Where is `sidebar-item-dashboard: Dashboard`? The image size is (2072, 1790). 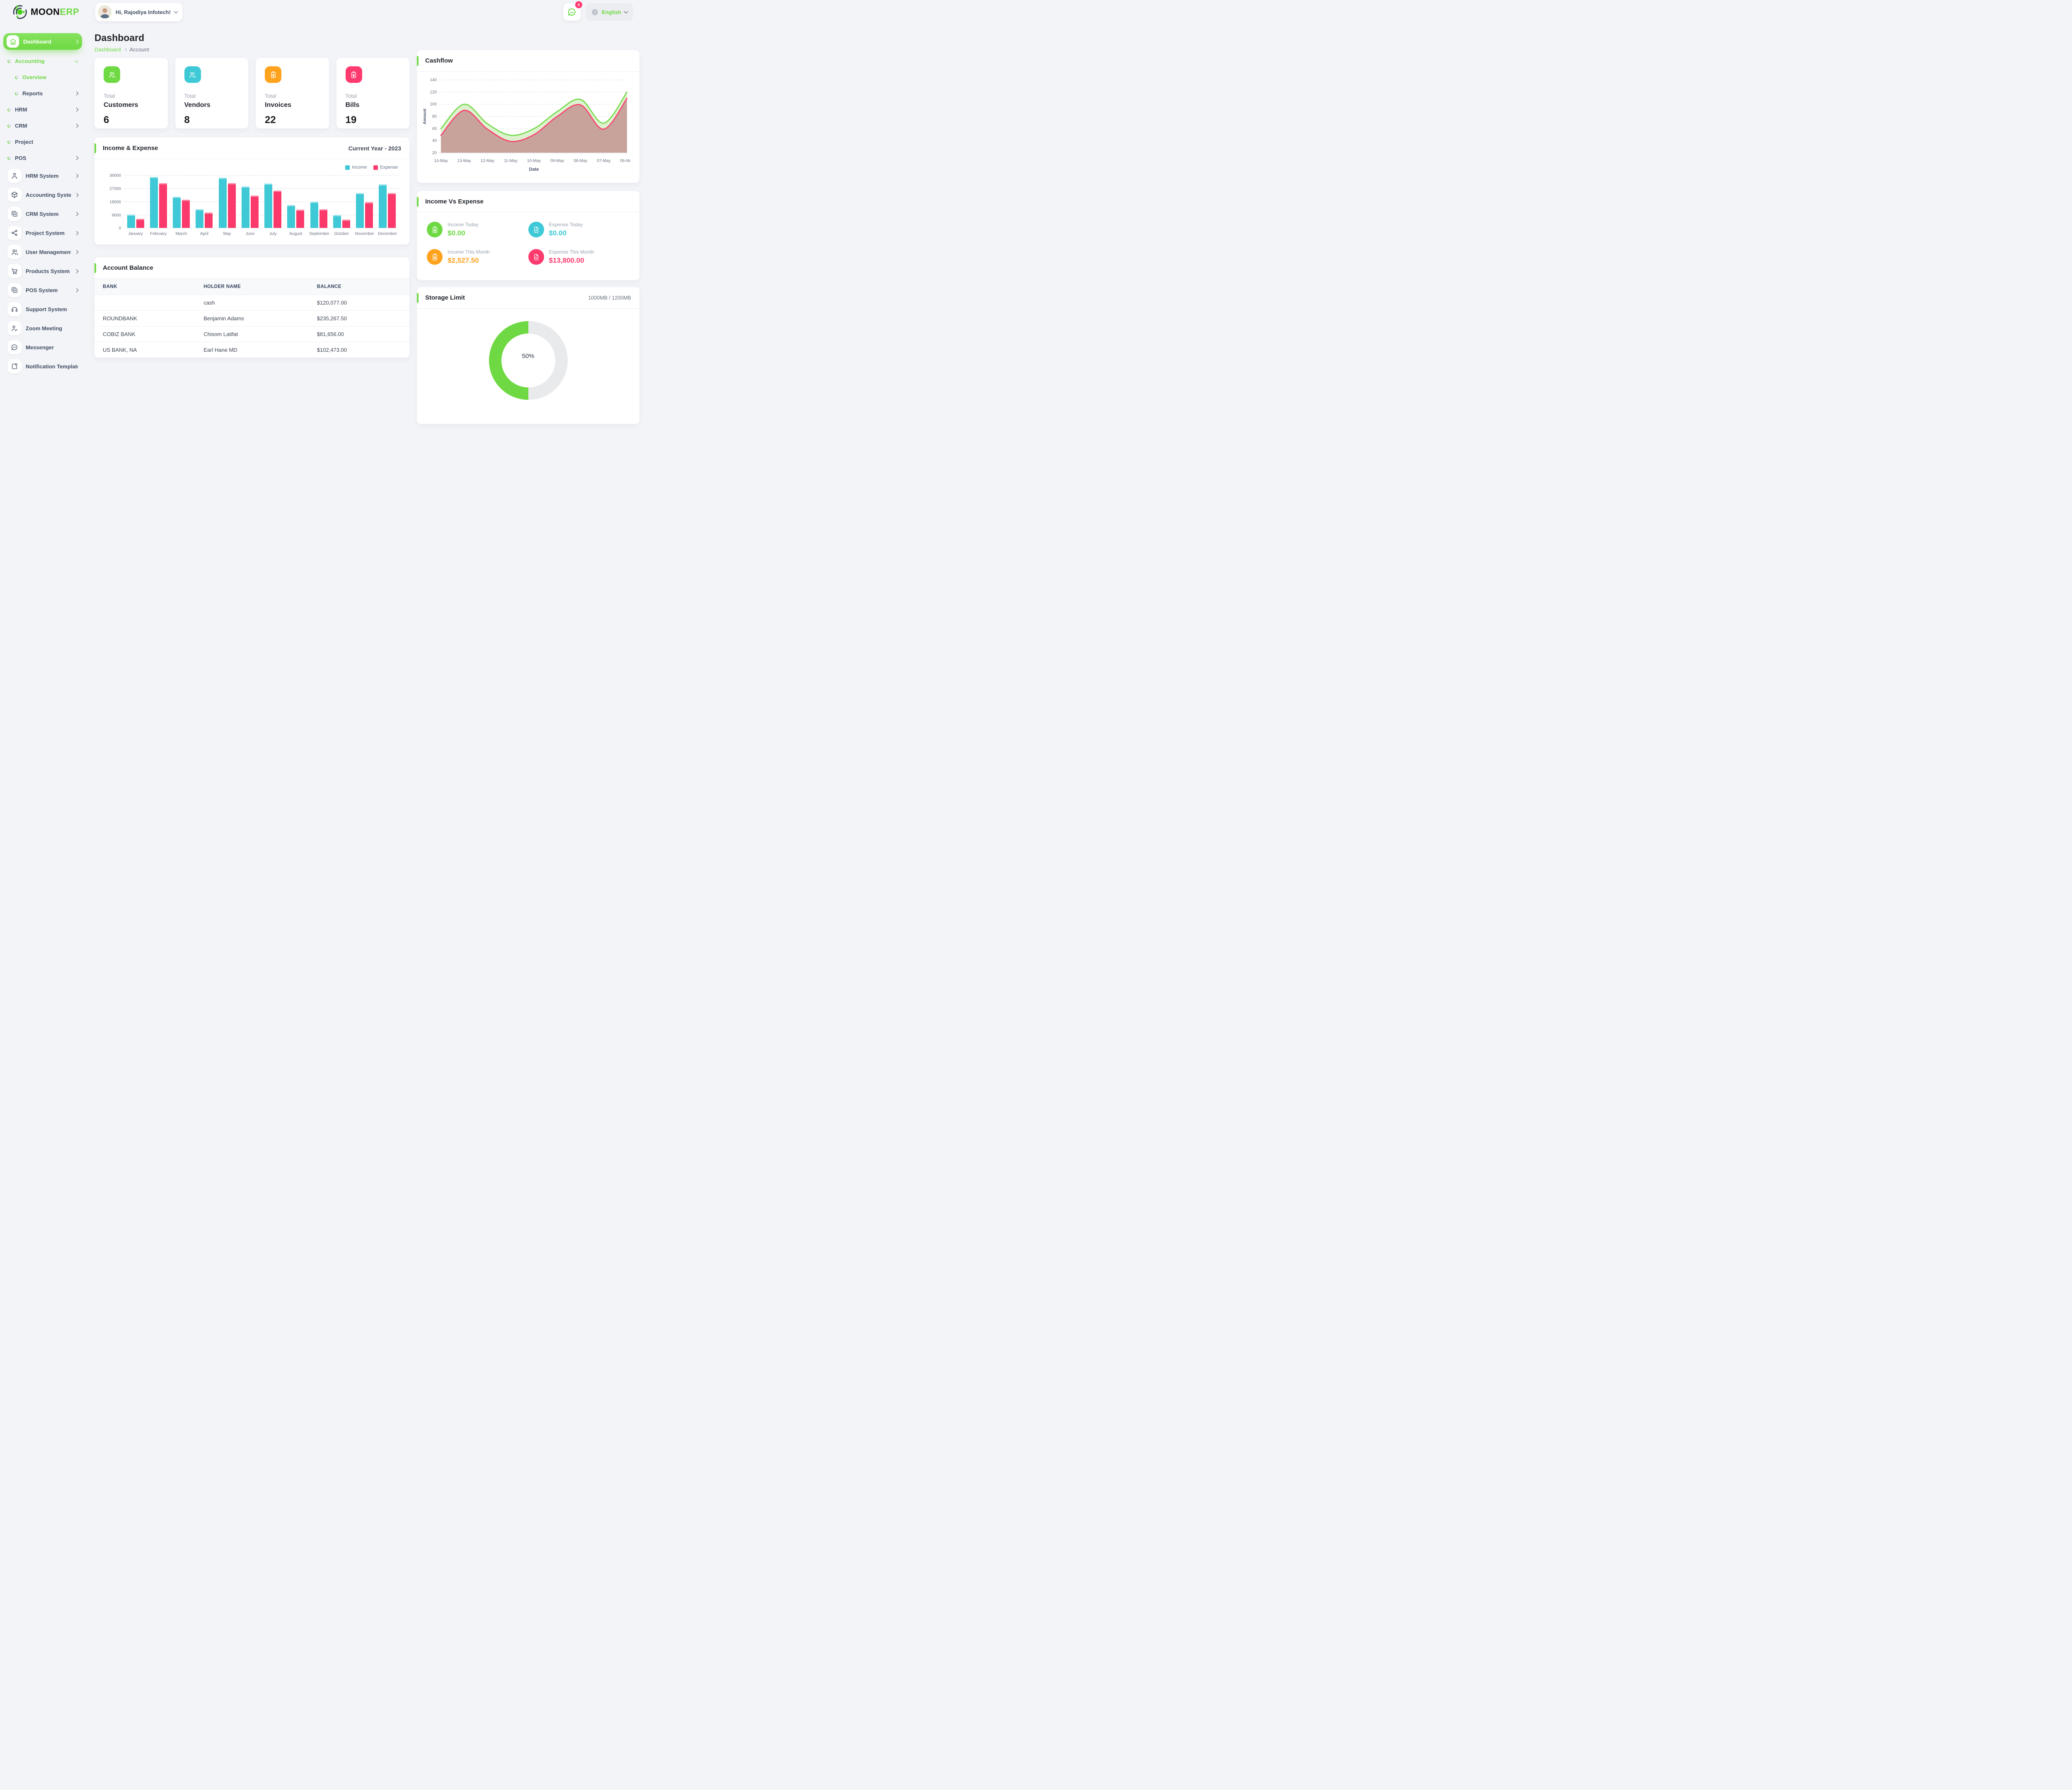
sidebar-item-dashboard: Dashboard is located at coordinates (42, 42).